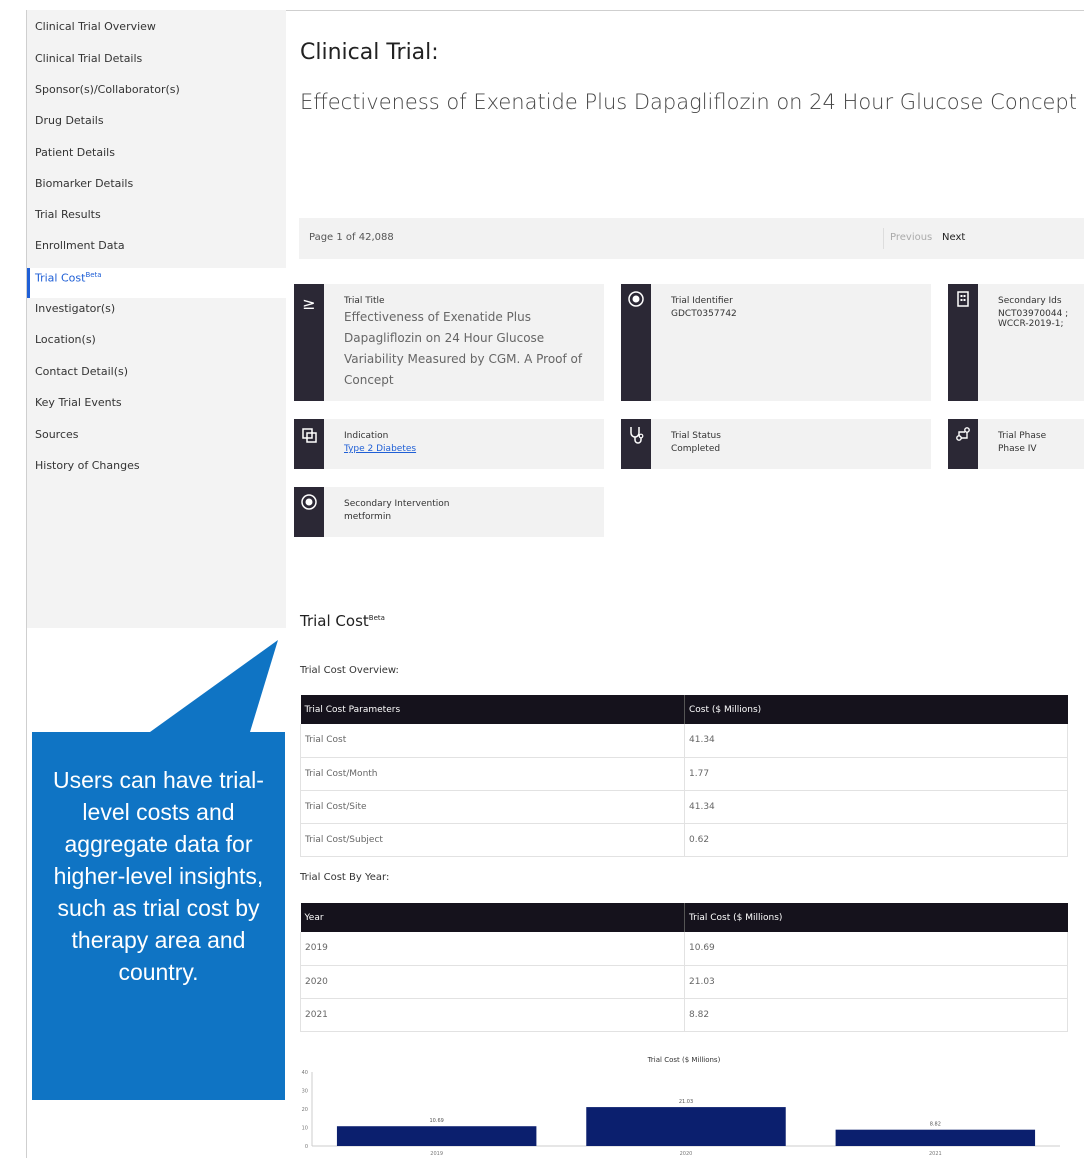 Image resolution: width=1084 pixels, height=1158 pixels. What do you see at coordinates (80, 245) in the screenshot?
I see `sidebar-item-enrollment-data: Enrollment Data` at bounding box center [80, 245].